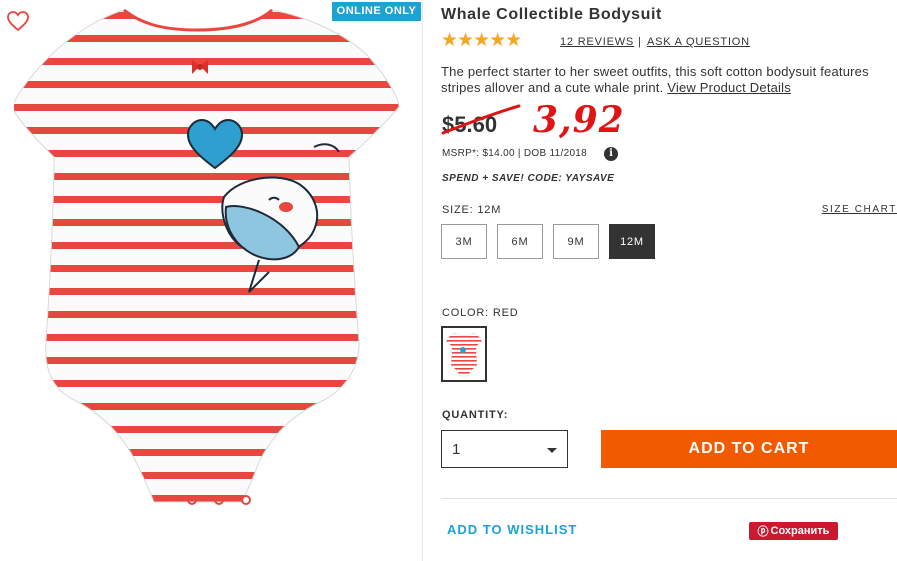  What do you see at coordinates (552, 450) in the screenshot?
I see `chevron-down-icon` at bounding box center [552, 450].